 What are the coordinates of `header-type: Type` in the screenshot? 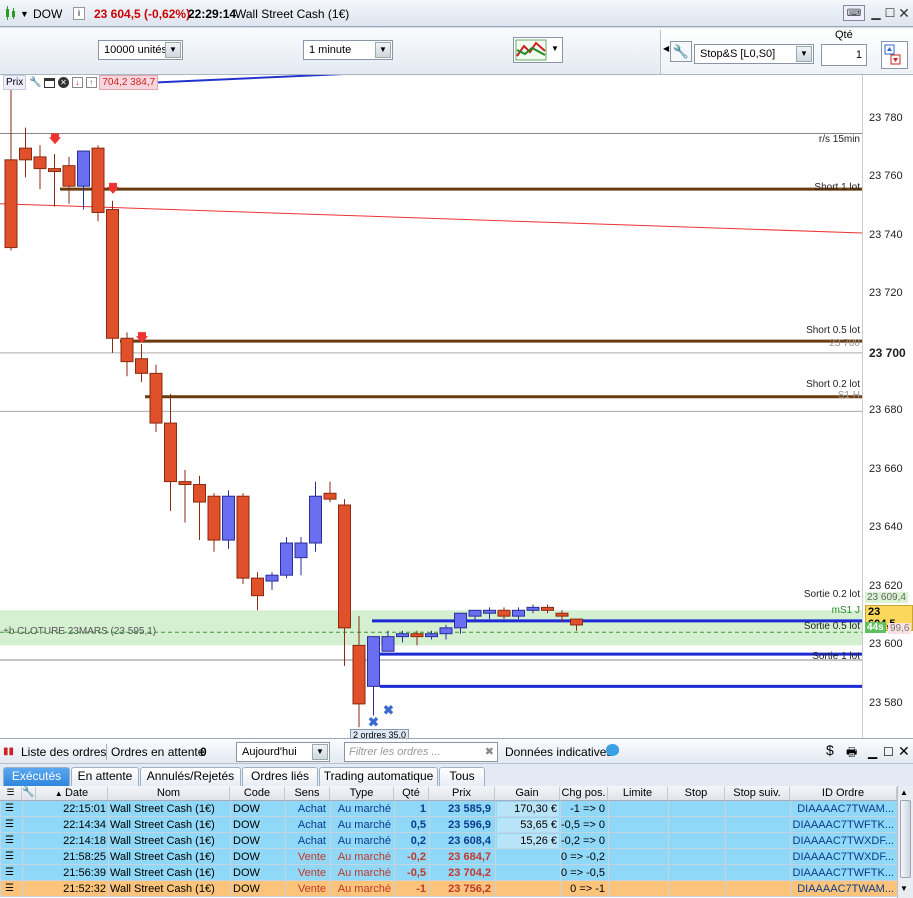 It's located at (362, 793).